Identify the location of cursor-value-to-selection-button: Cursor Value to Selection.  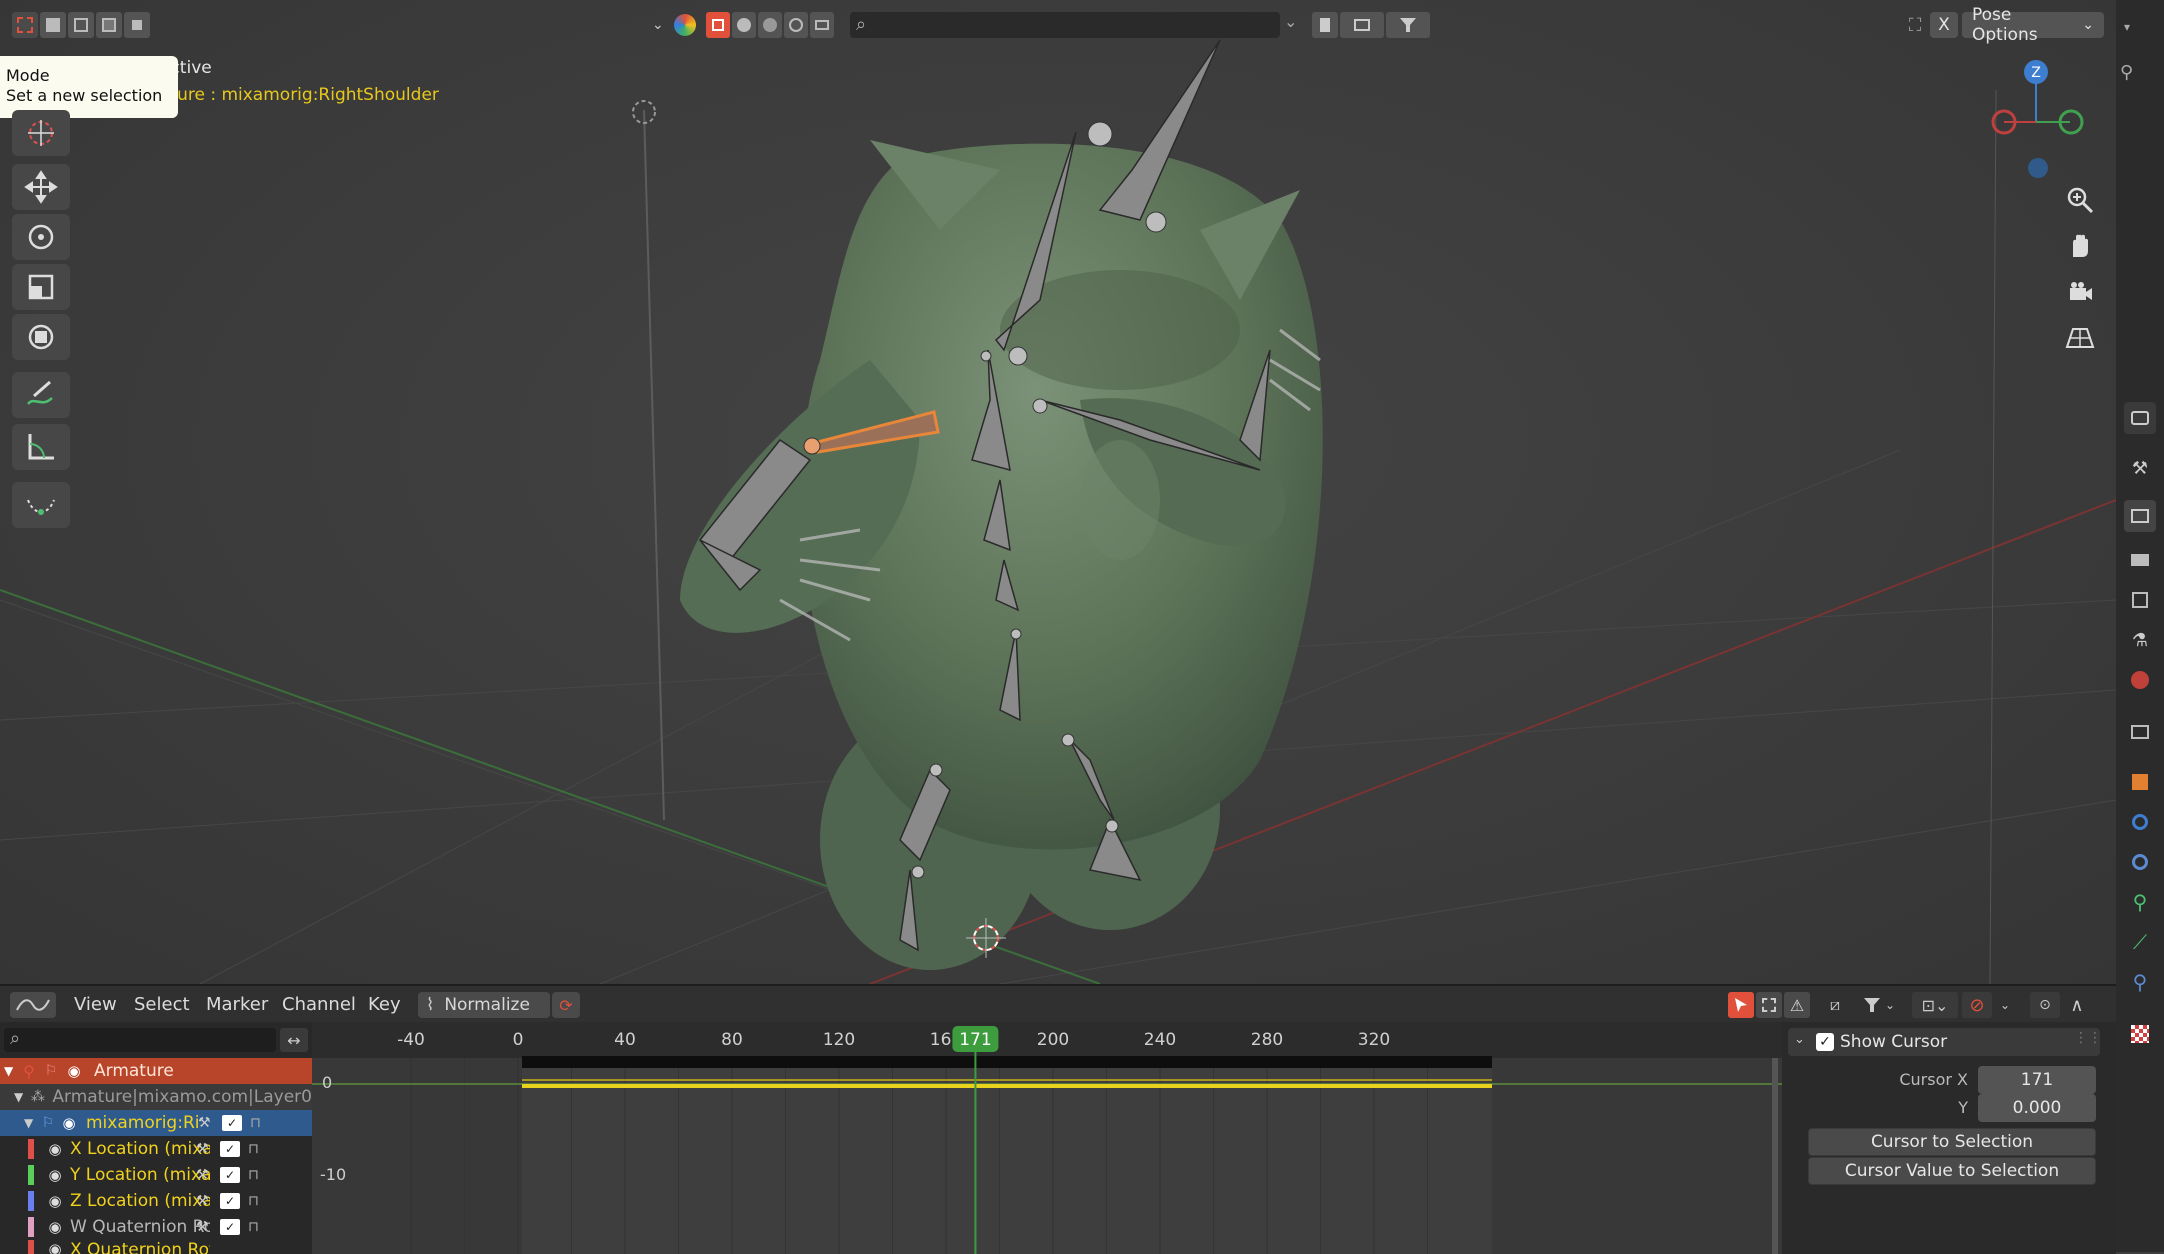
(1952, 1171).